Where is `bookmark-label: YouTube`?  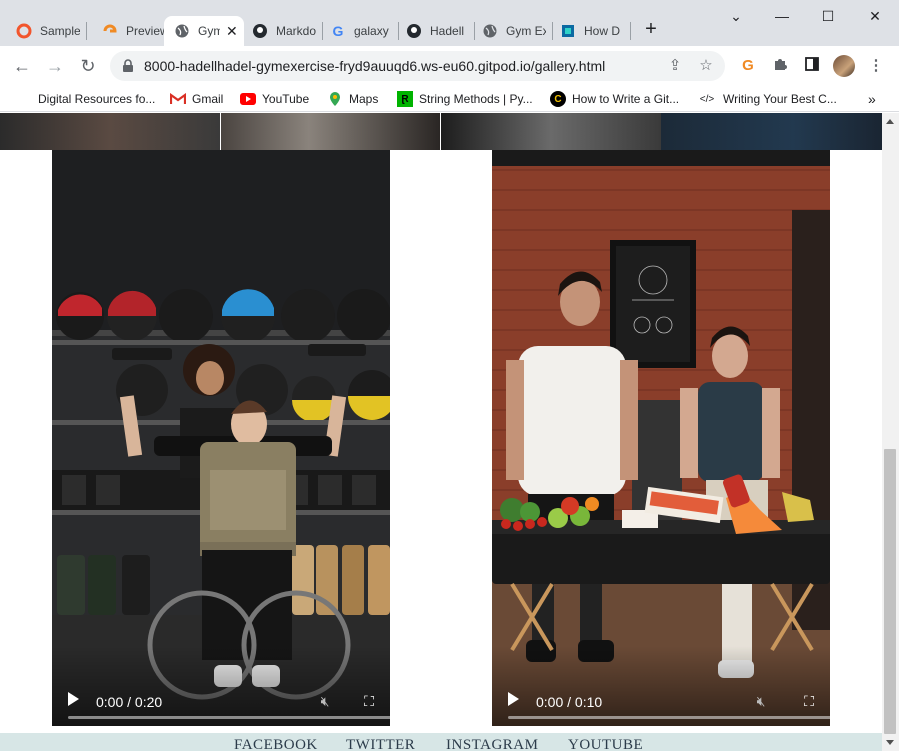 bookmark-label: YouTube is located at coordinates (286, 99).